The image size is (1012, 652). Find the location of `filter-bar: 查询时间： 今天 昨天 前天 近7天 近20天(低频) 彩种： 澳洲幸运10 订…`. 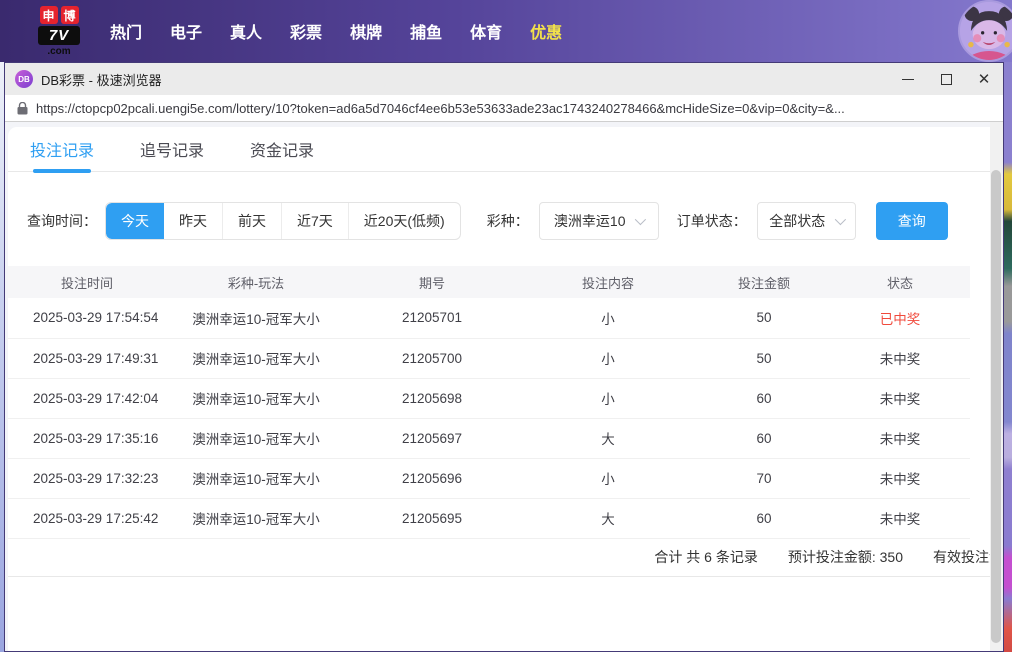

filter-bar: 查询时间： 今天 昨天 前天 近7天 近20天(低频) 彩种： 澳洲幸运10 订… is located at coordinates (505, 221).